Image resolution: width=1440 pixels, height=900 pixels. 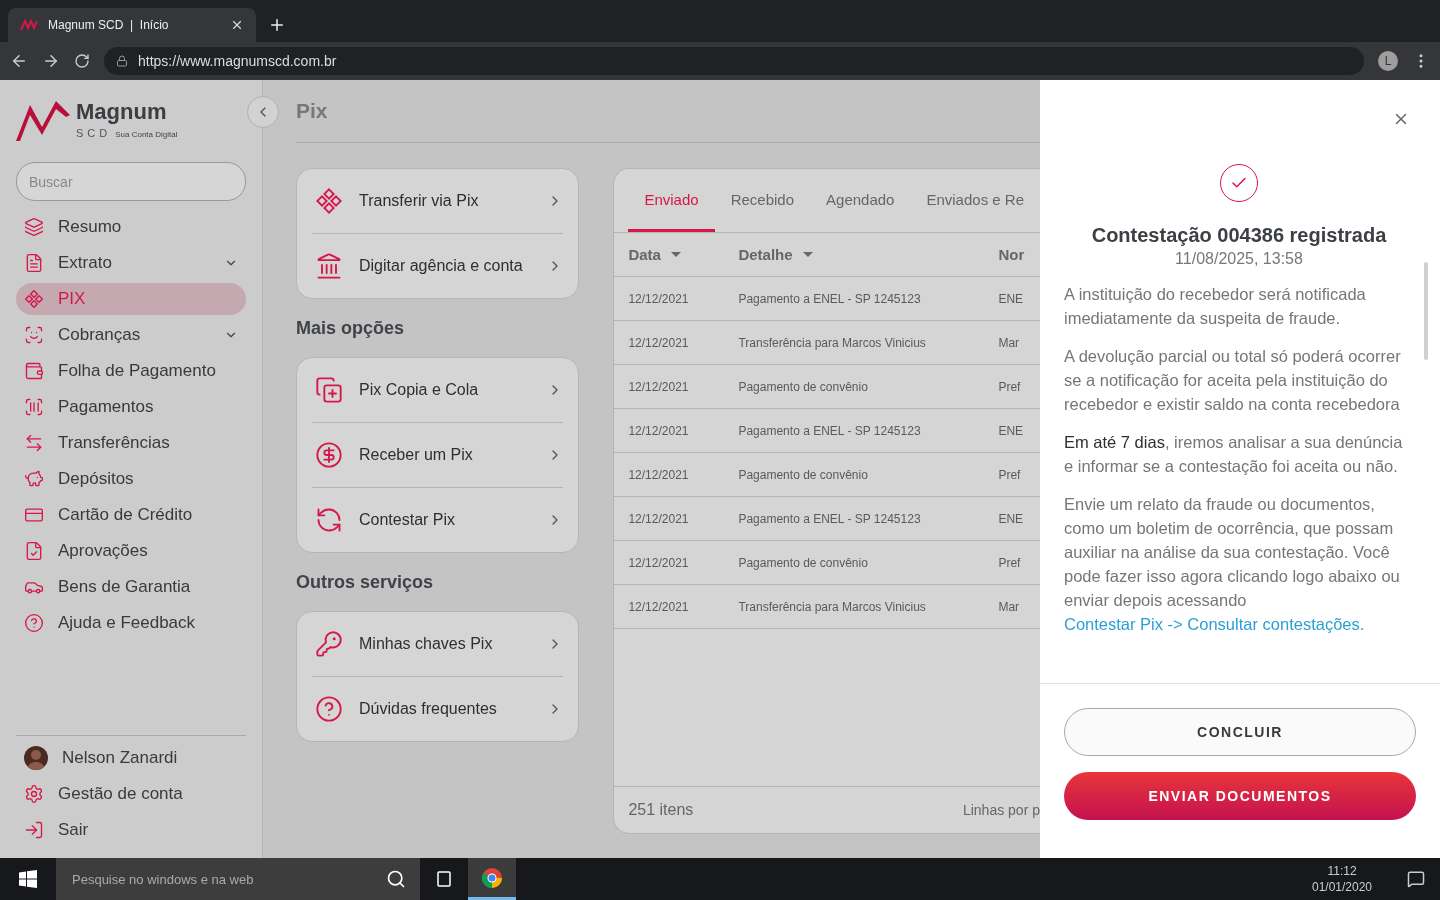 What do you see at coordinates (396, 879) in the screenshot?
I see `search-icon` at bounding box center [396, 879].